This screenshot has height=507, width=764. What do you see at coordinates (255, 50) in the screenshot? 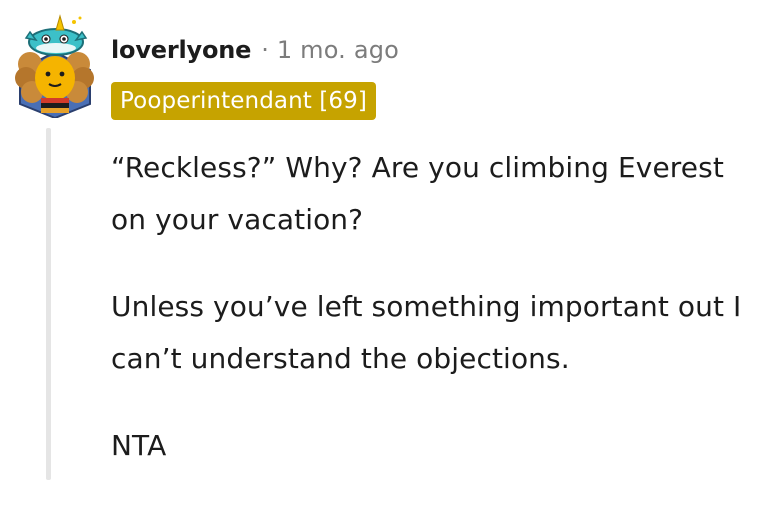
I see `comment-meta: loverlyone · 1 mo. ago` at bounding box center [255, 50].